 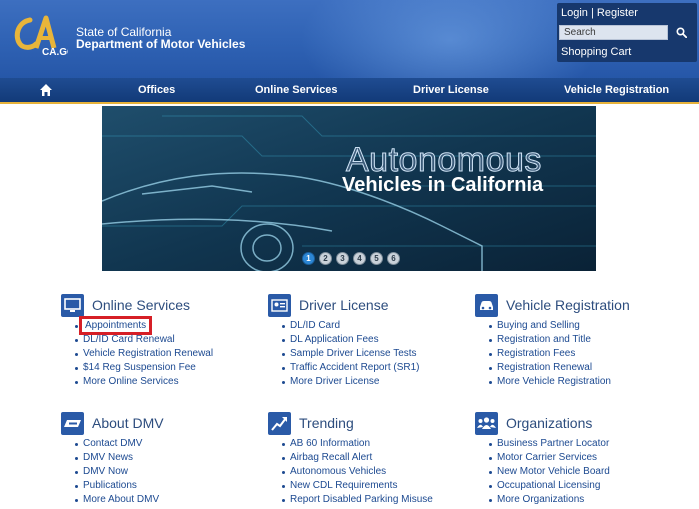 I want to click on monitor-icon, so click(x=72, y=305).